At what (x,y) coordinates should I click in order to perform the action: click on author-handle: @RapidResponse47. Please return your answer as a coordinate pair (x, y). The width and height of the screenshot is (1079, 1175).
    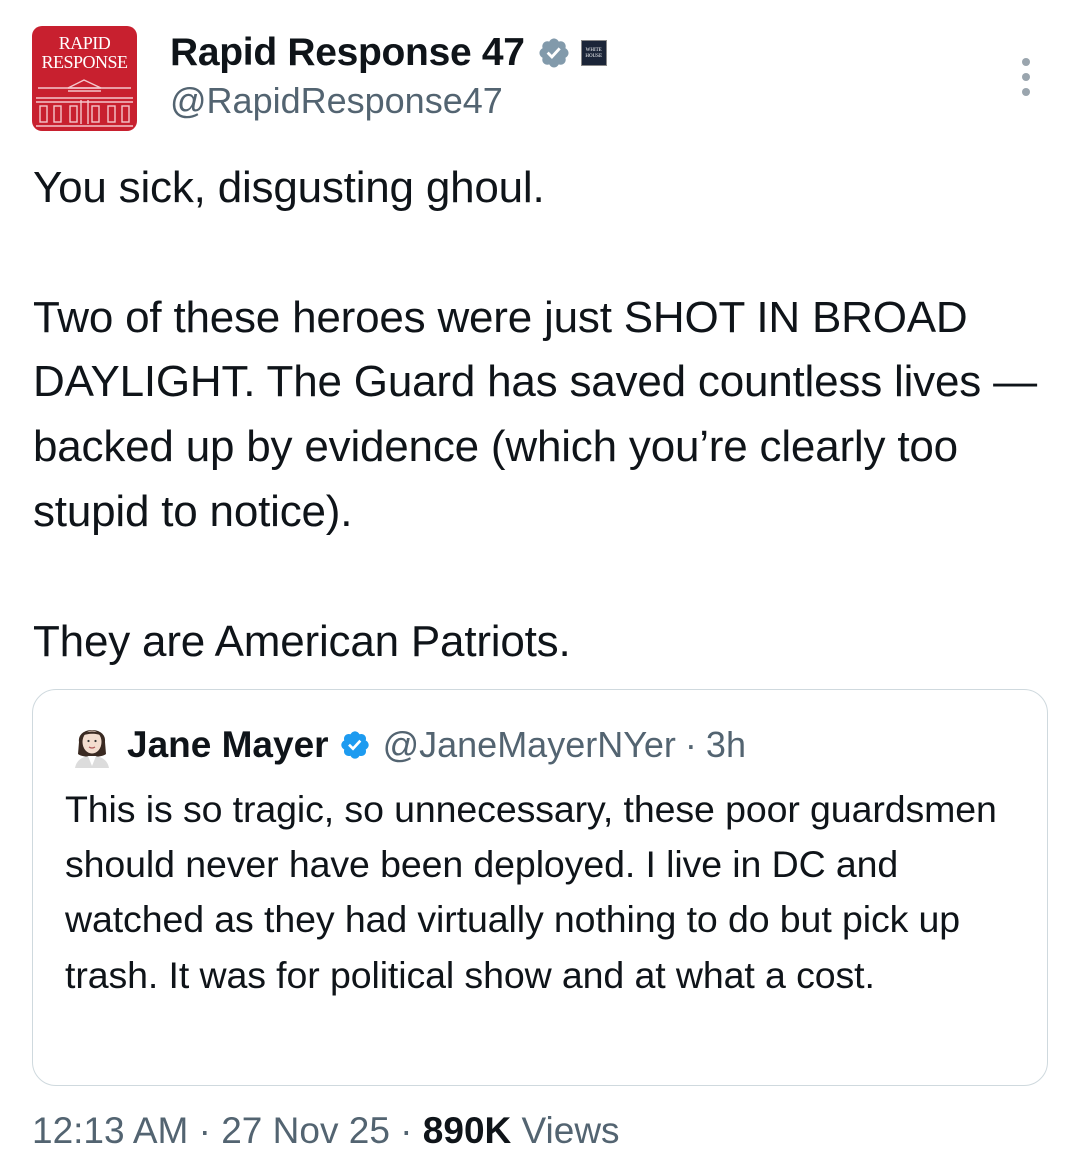
    Looking at the image, I should click on (336, 101).